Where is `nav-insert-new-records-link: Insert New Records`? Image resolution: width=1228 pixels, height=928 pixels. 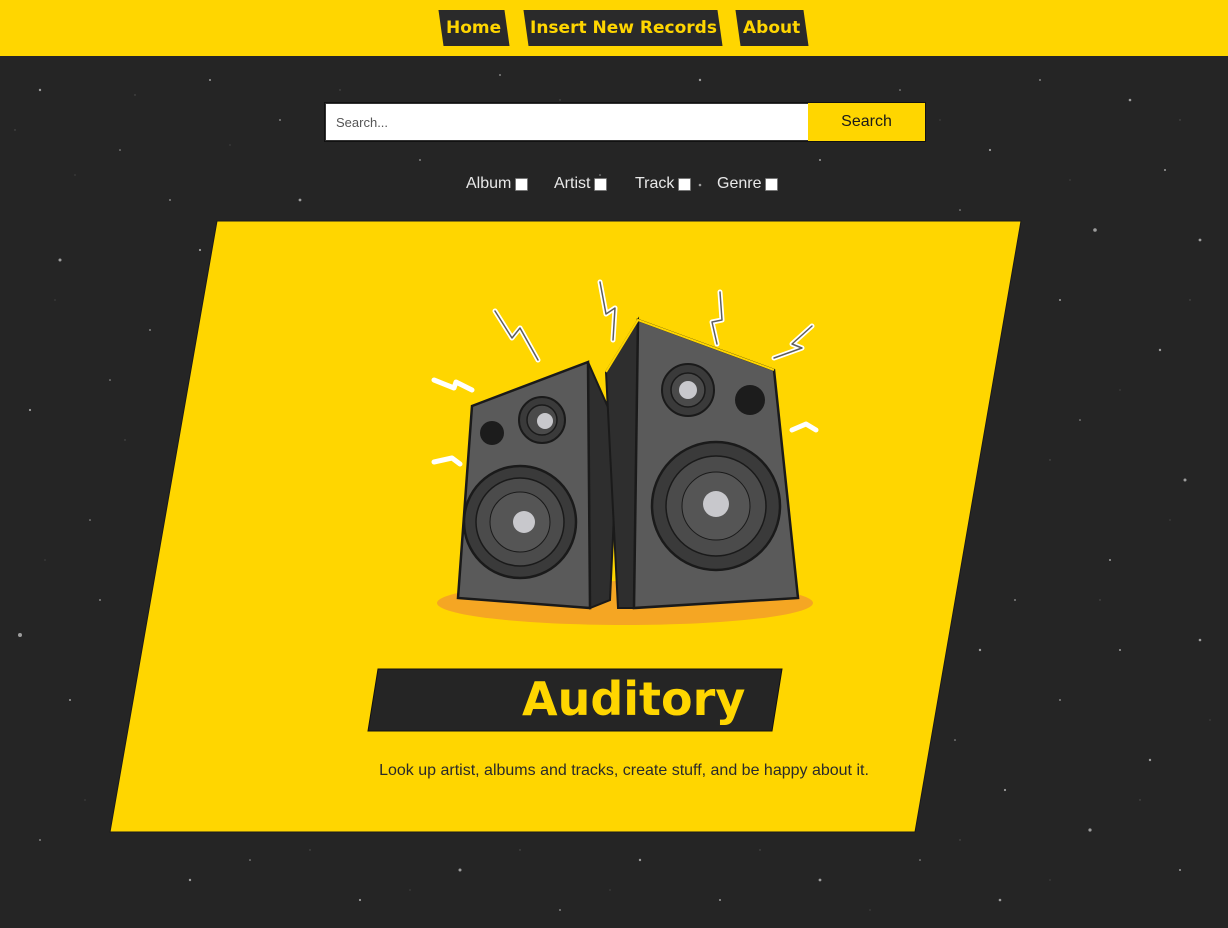 nav-insert-new-records-link: Insert New Records is located at coordinates (623, 28).